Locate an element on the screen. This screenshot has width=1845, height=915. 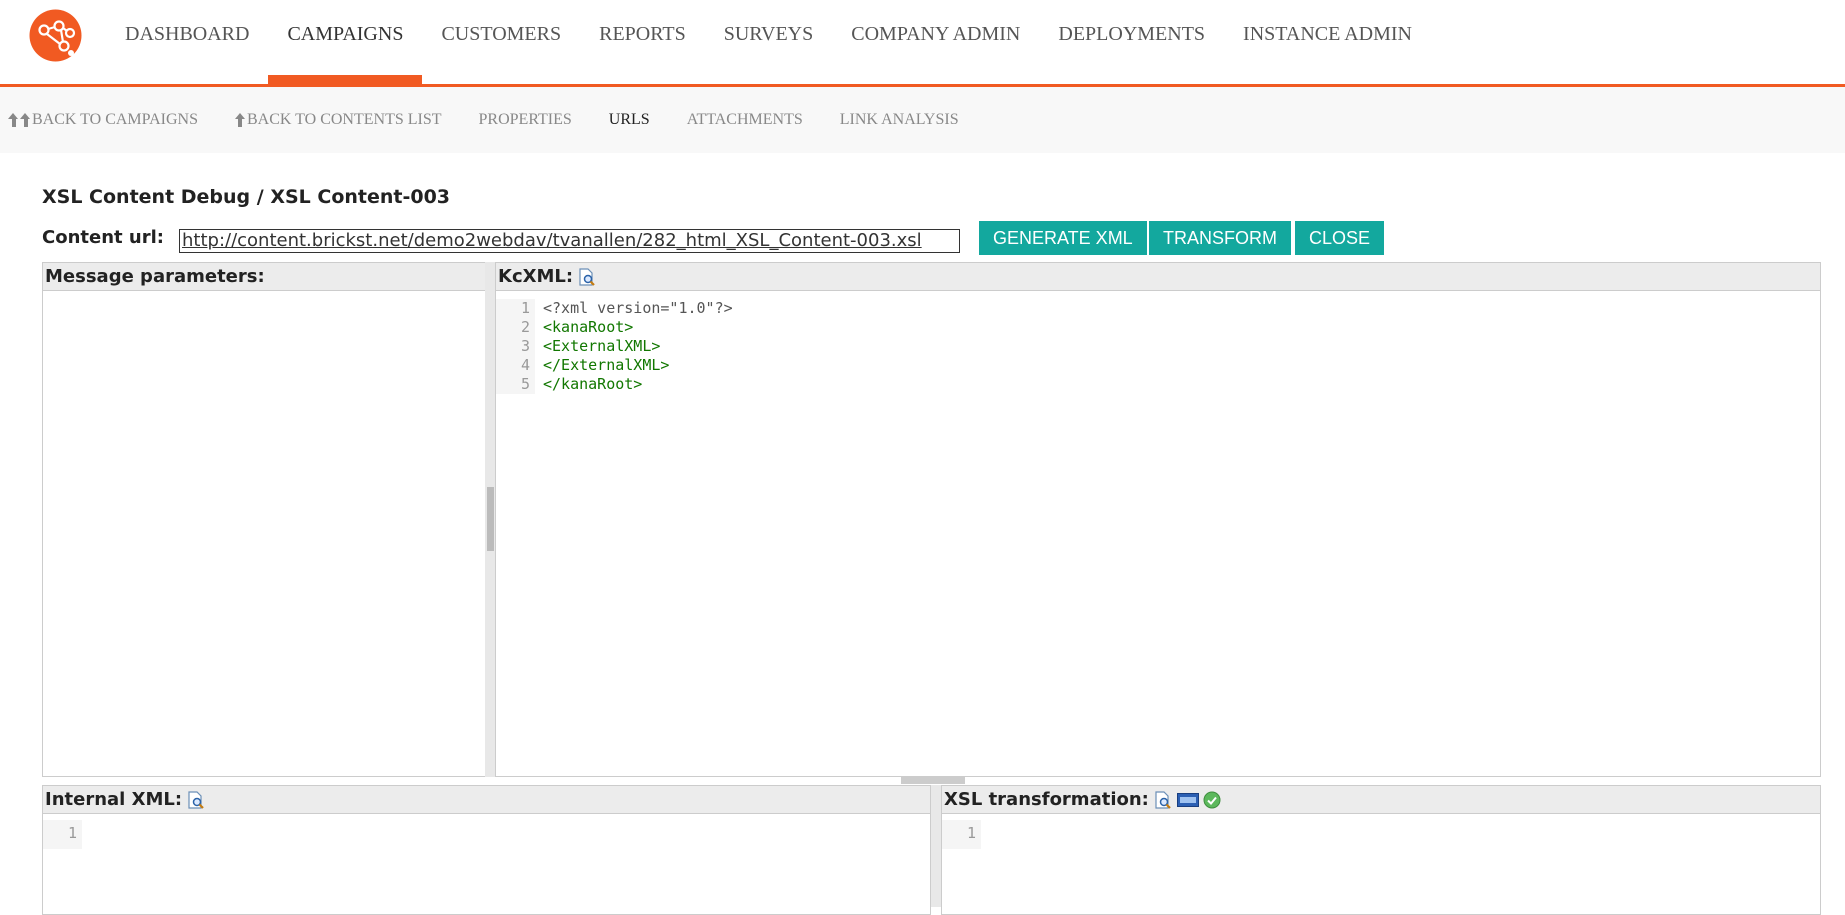
close-button: CLOSE is located at coordinates (1340, 238).